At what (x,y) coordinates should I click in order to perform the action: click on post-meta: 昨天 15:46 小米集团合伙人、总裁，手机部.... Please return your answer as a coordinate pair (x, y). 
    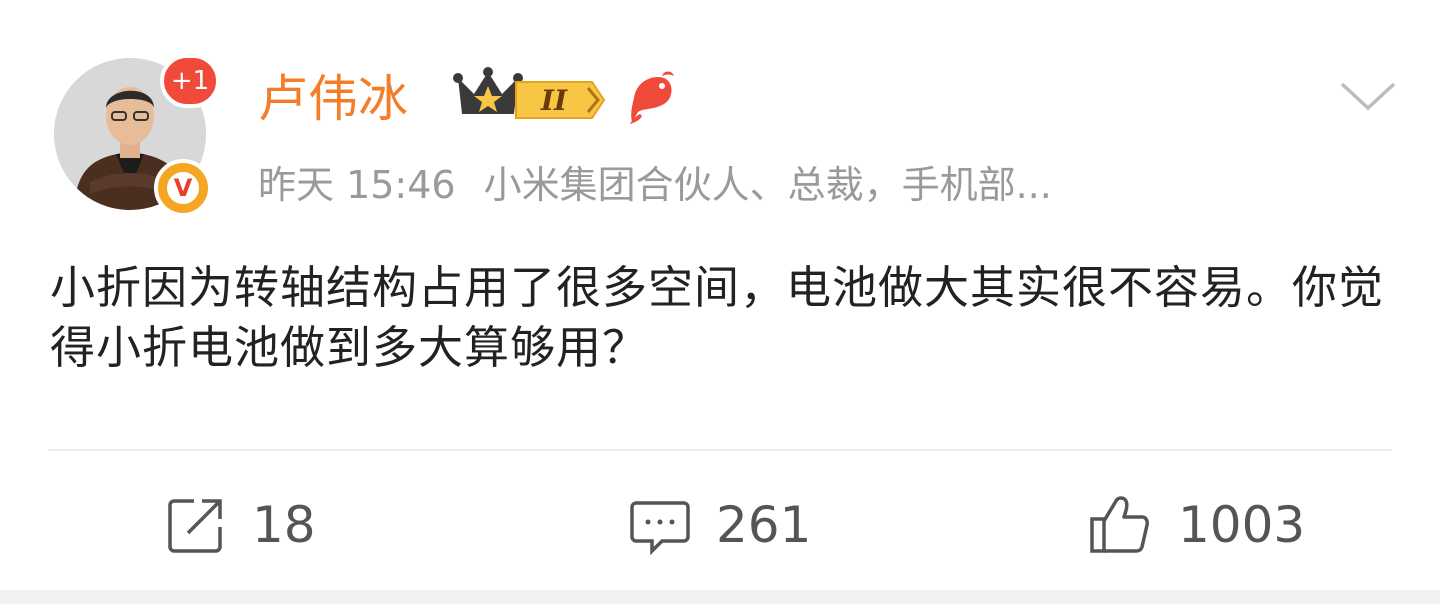
    Looking at the image, I should click on (655, 185).